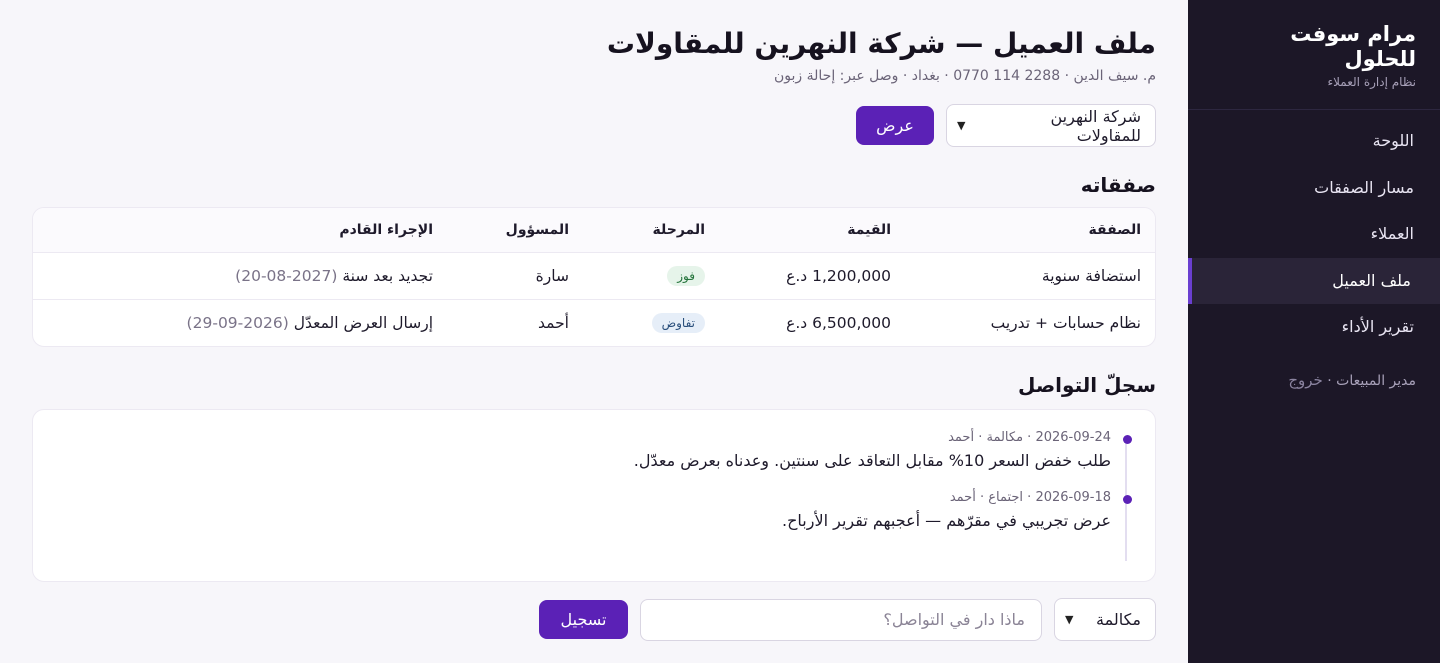 Image resolution: width=1440 pixels, height=663 pixels. Describe the element at coordinates (1087, 385) in the screenshot. I see `log-section-title: سجلّ التواصل` at that location.